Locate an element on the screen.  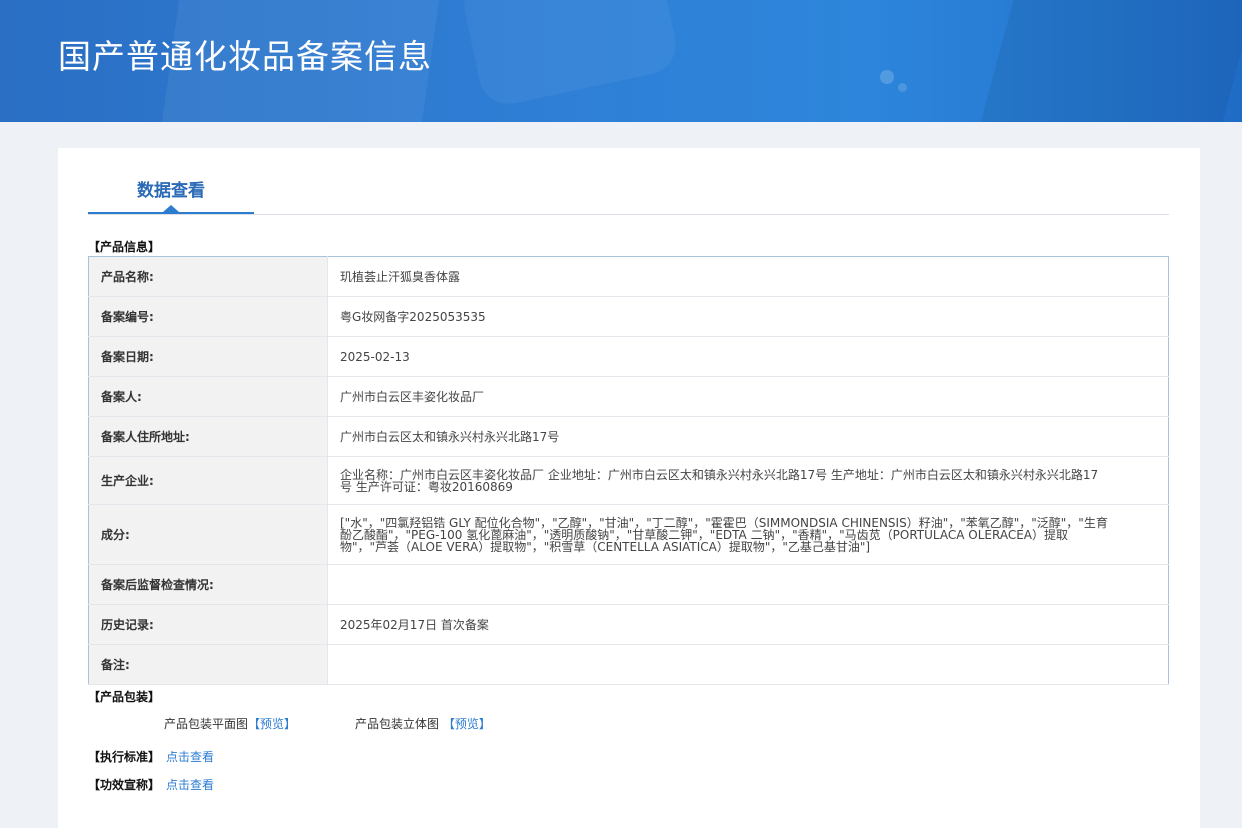
row-label: 成分: is located at coordinates (208, 534).